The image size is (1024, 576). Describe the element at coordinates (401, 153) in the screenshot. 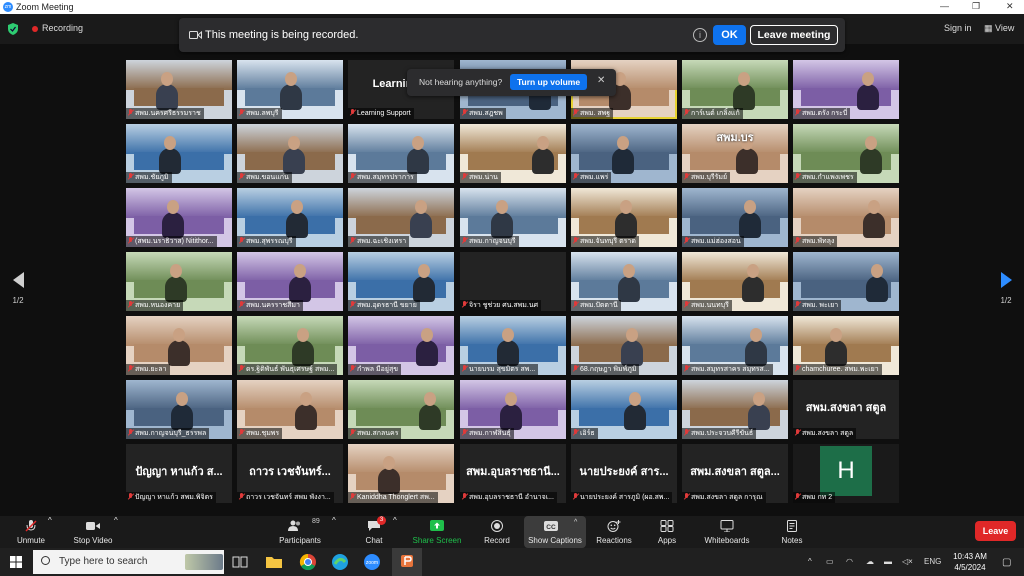

I see `participant-tile: สพม.สมุทรปราการ` at that location.